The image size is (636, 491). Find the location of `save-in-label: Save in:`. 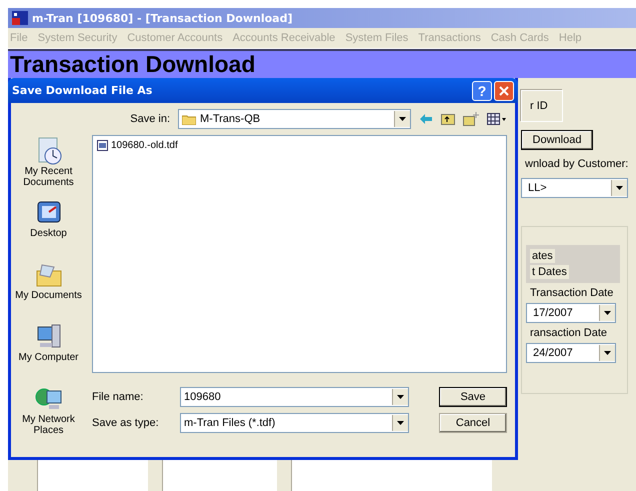

save-in-label: Save in: is located at coordinates (149, 119).